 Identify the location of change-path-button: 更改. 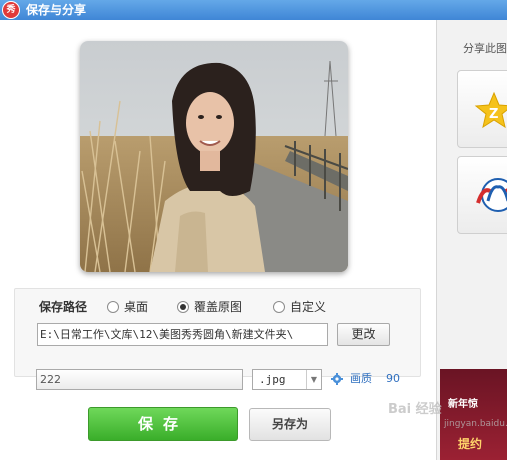
(363, 334).